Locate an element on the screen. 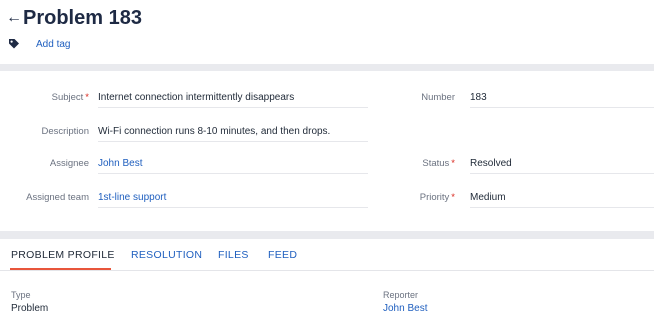 Image resolution: width=654 pixels, height=318 pixels. tag-icon is located at coordinates (14, 44).